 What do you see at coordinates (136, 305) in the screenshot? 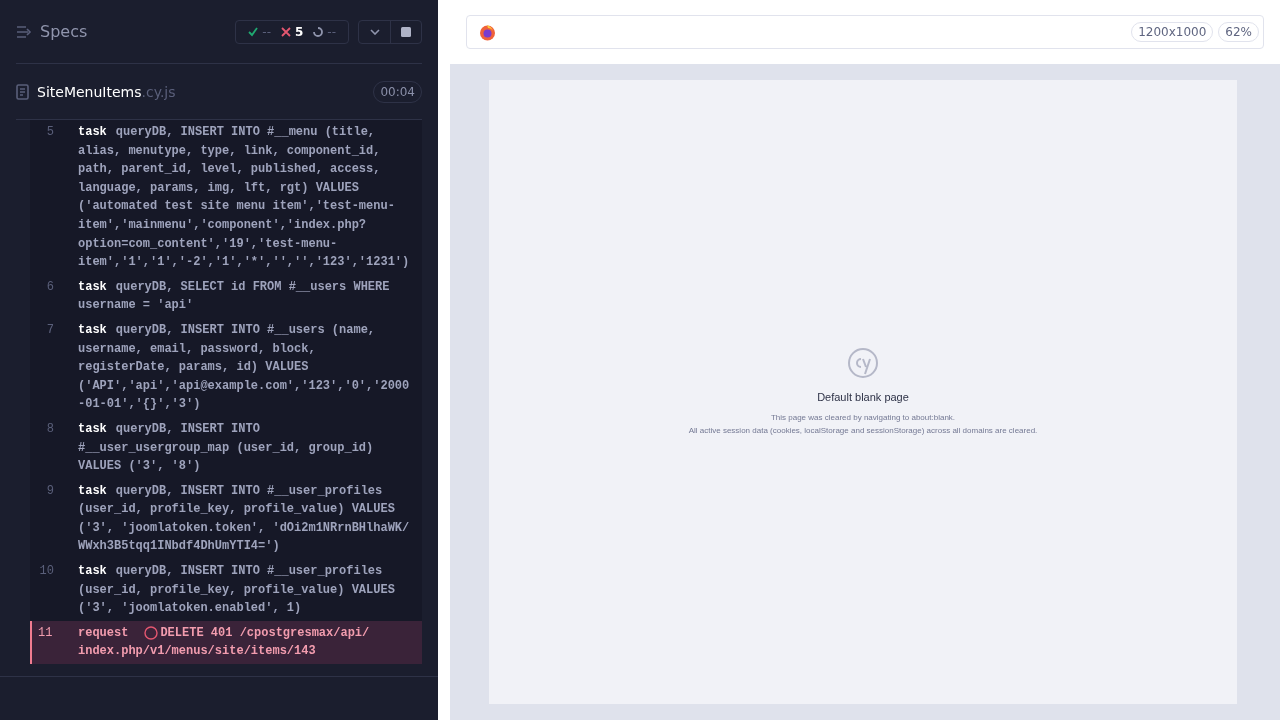
I see `command-message-line: username = 'api'` at bounding box center [136, 305].